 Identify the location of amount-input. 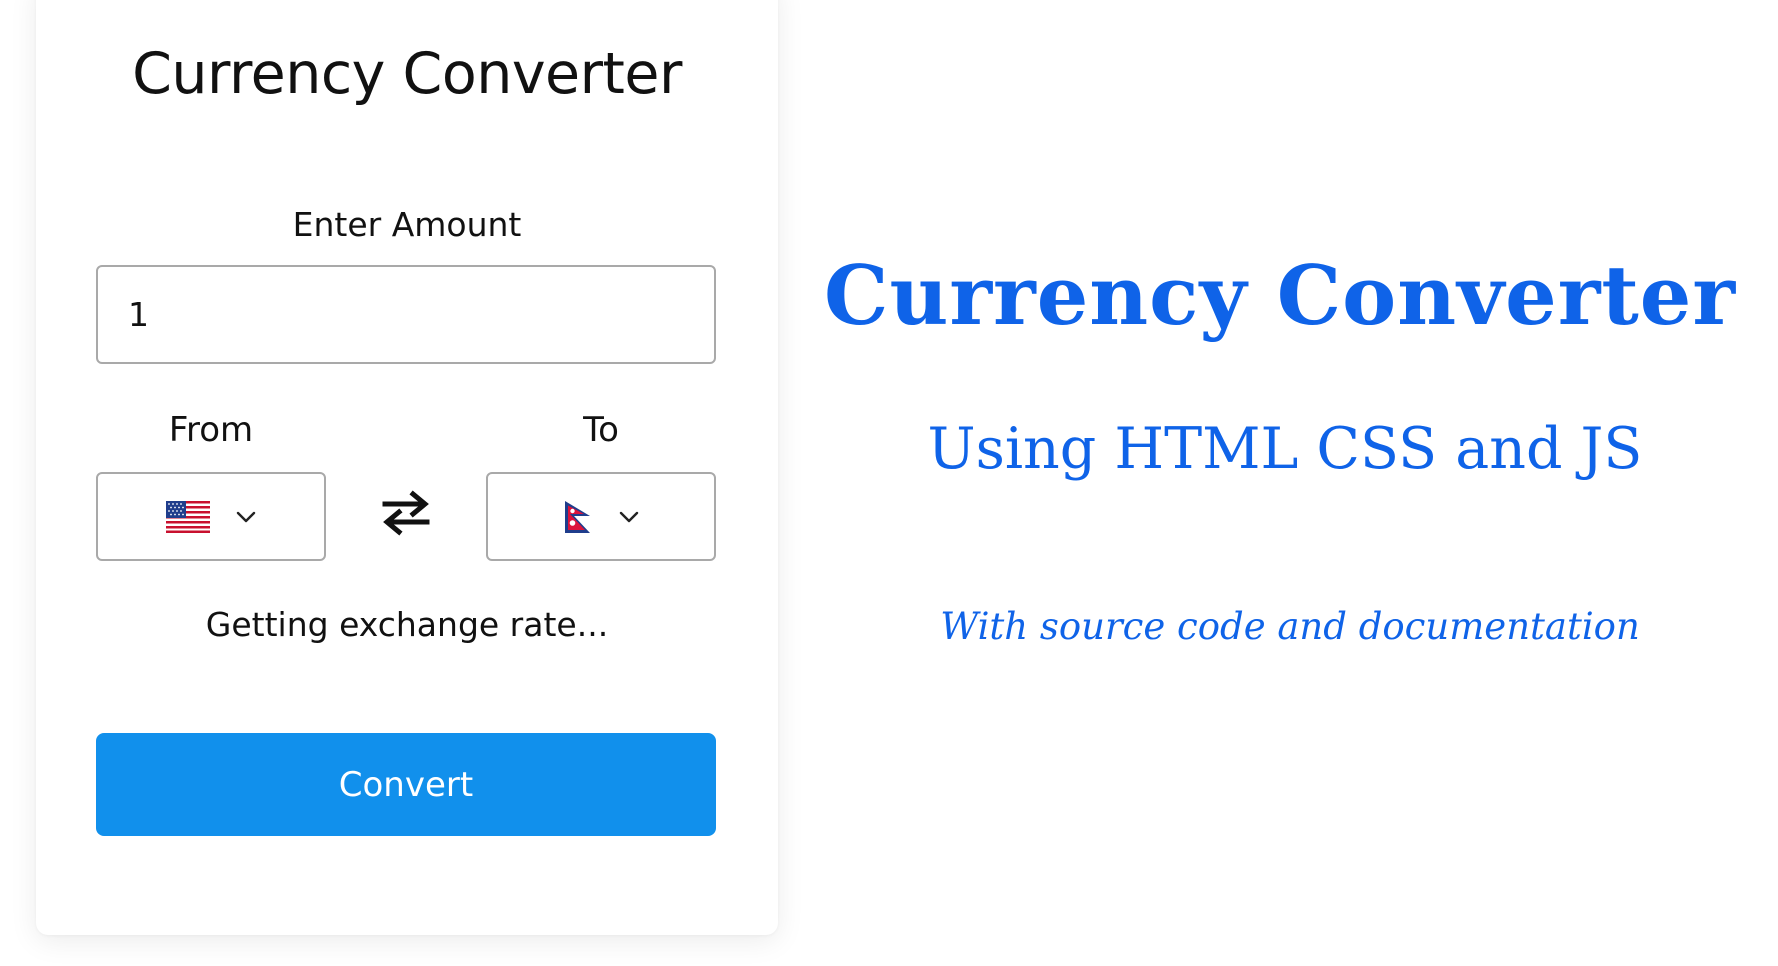
(406, 314).